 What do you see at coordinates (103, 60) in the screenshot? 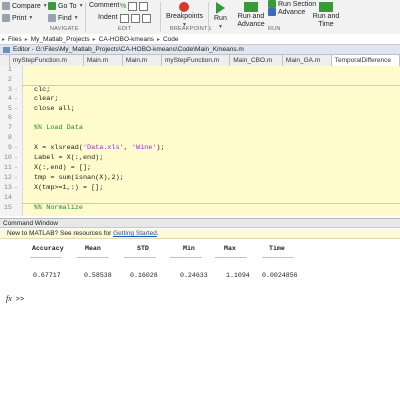
I see `tab-main: Main.m` at bounding box center [103, 60].